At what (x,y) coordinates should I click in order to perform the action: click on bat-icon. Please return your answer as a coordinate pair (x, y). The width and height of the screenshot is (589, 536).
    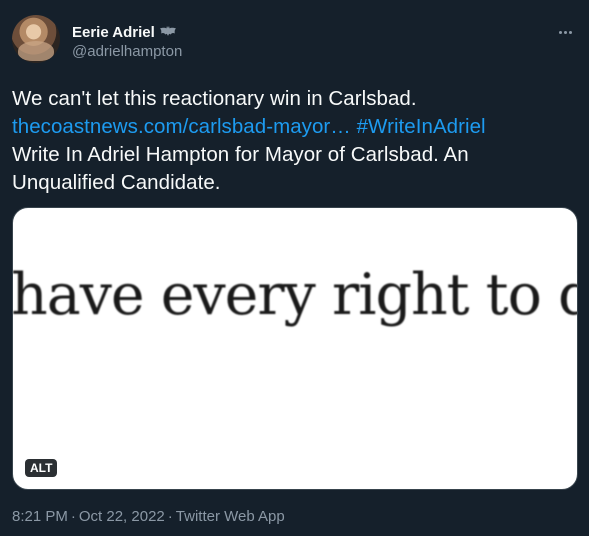
    Looking at the image, I should click on (168, 32).